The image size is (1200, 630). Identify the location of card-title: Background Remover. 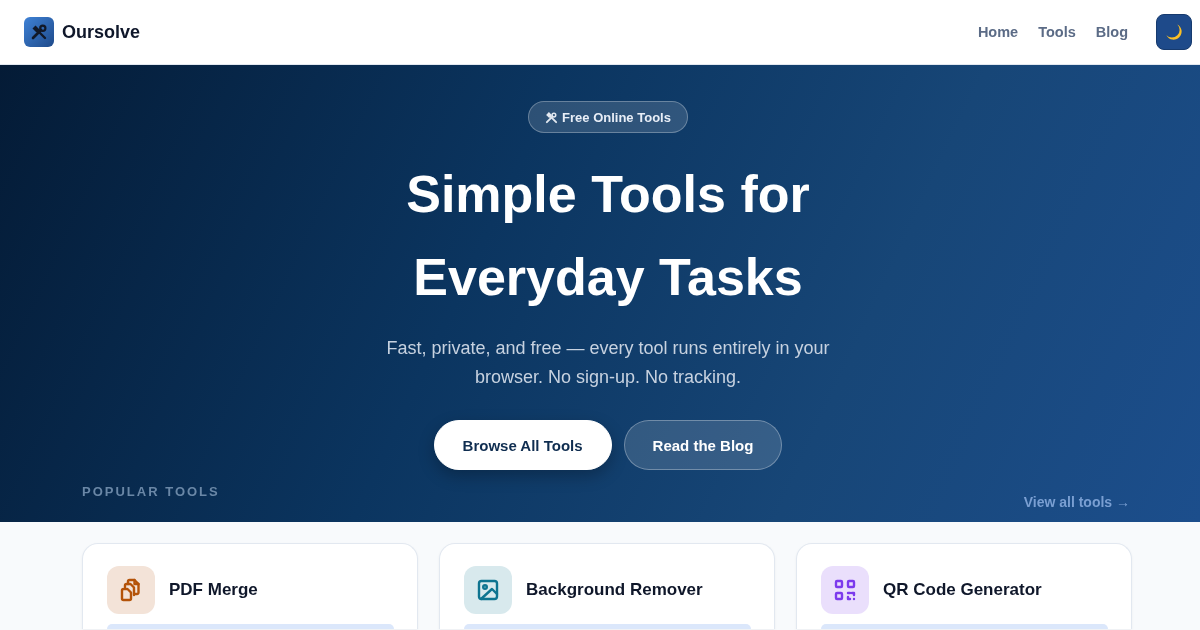
(614, 590).